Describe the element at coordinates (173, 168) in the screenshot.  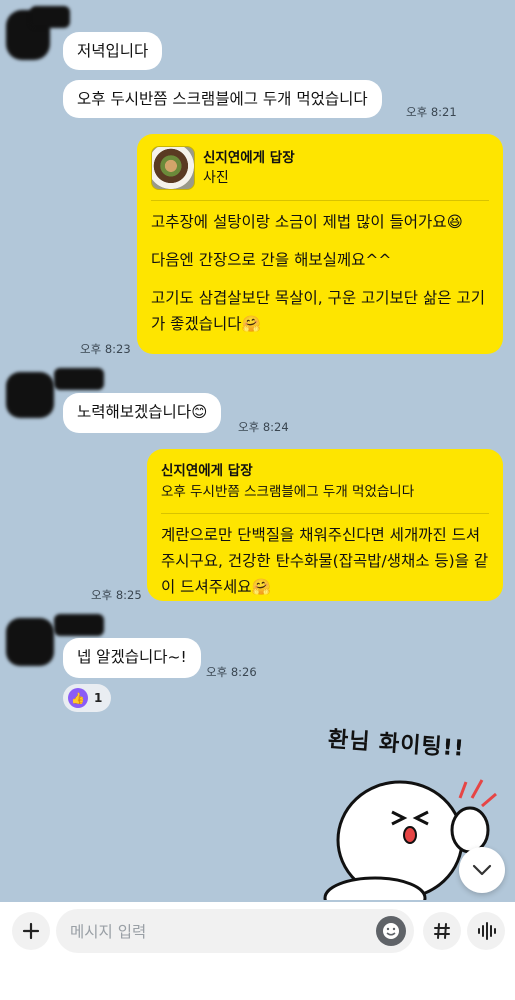
I see `photo-thumbnail` at that location.